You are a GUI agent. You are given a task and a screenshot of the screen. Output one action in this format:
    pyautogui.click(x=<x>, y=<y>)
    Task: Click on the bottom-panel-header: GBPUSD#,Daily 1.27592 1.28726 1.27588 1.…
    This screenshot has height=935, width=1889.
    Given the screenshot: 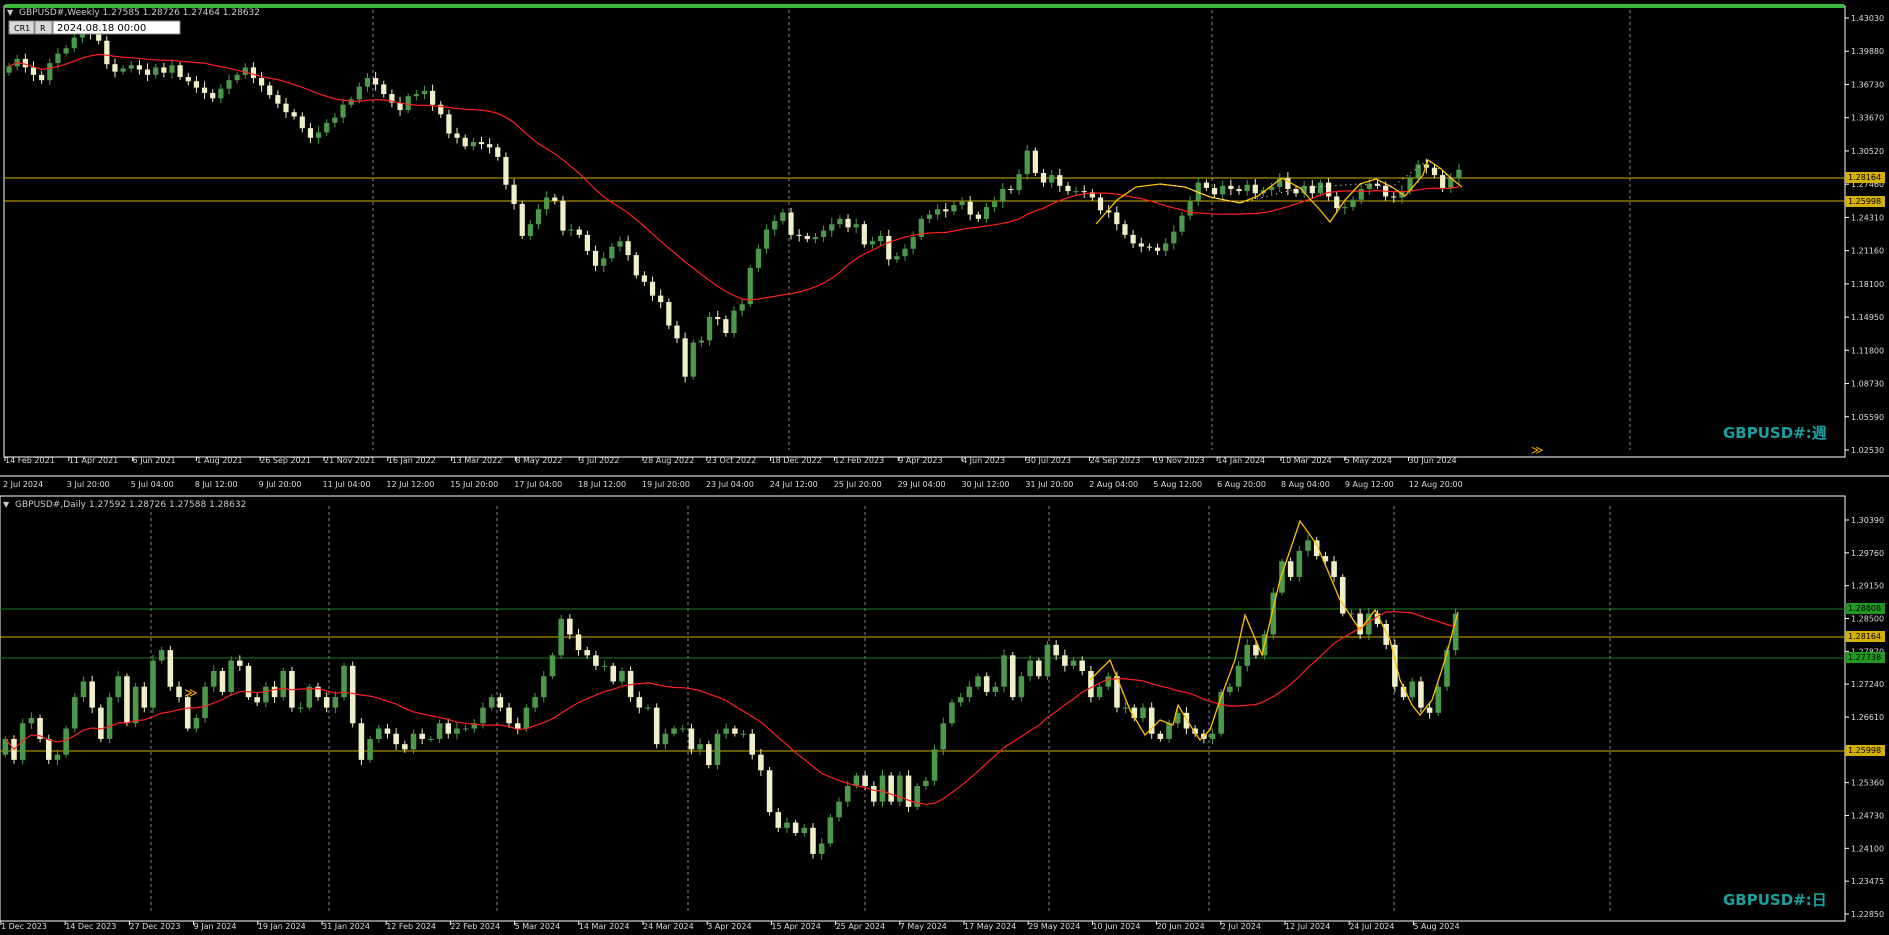 What is the action you would take?
    pyautogui.click(x=130, y=505)
    